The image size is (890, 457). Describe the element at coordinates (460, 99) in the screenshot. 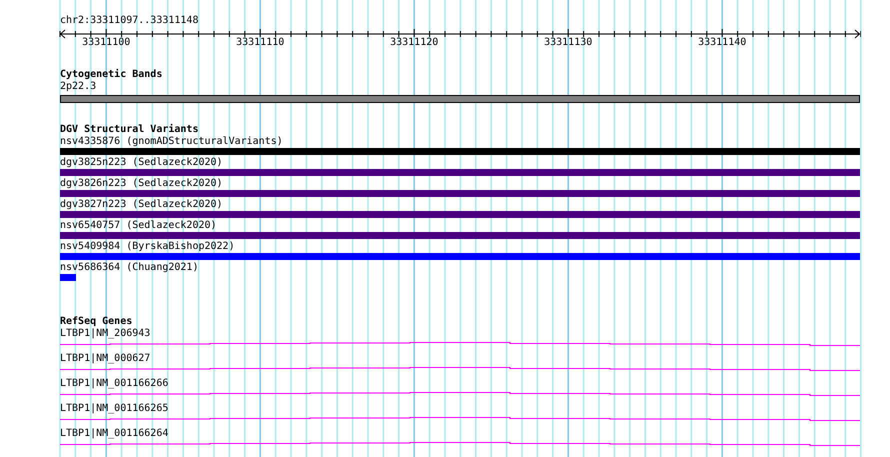

I see `band-bar` at that location.